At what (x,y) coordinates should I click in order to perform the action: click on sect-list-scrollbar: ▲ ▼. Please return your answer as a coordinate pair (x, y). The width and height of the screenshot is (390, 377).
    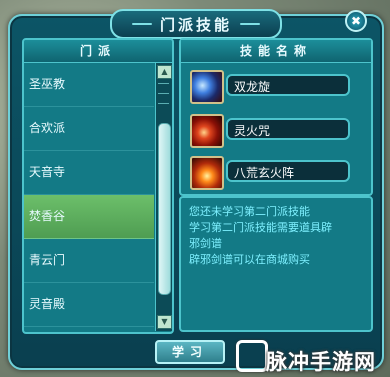
    Looking at the image, I should click on (163, 197).